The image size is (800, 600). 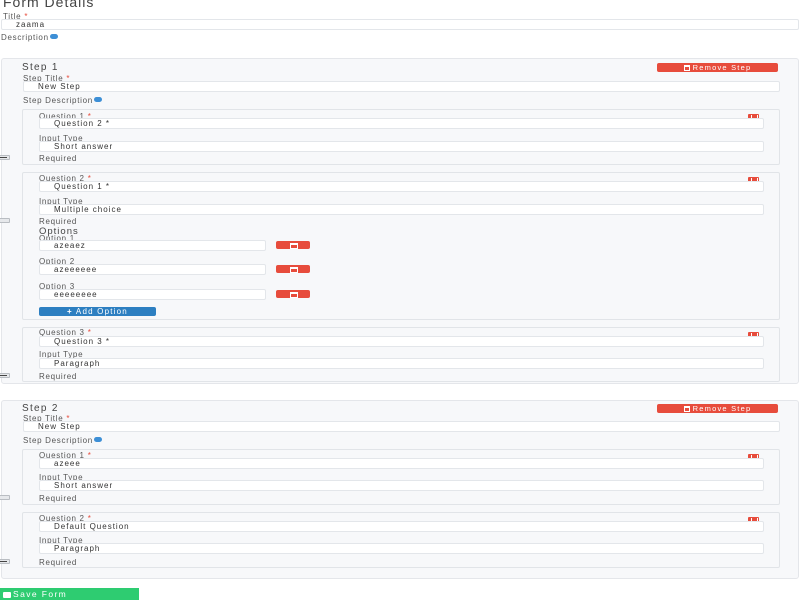 I want to click on step-heading: Step 1, so click(x=40, y=67).